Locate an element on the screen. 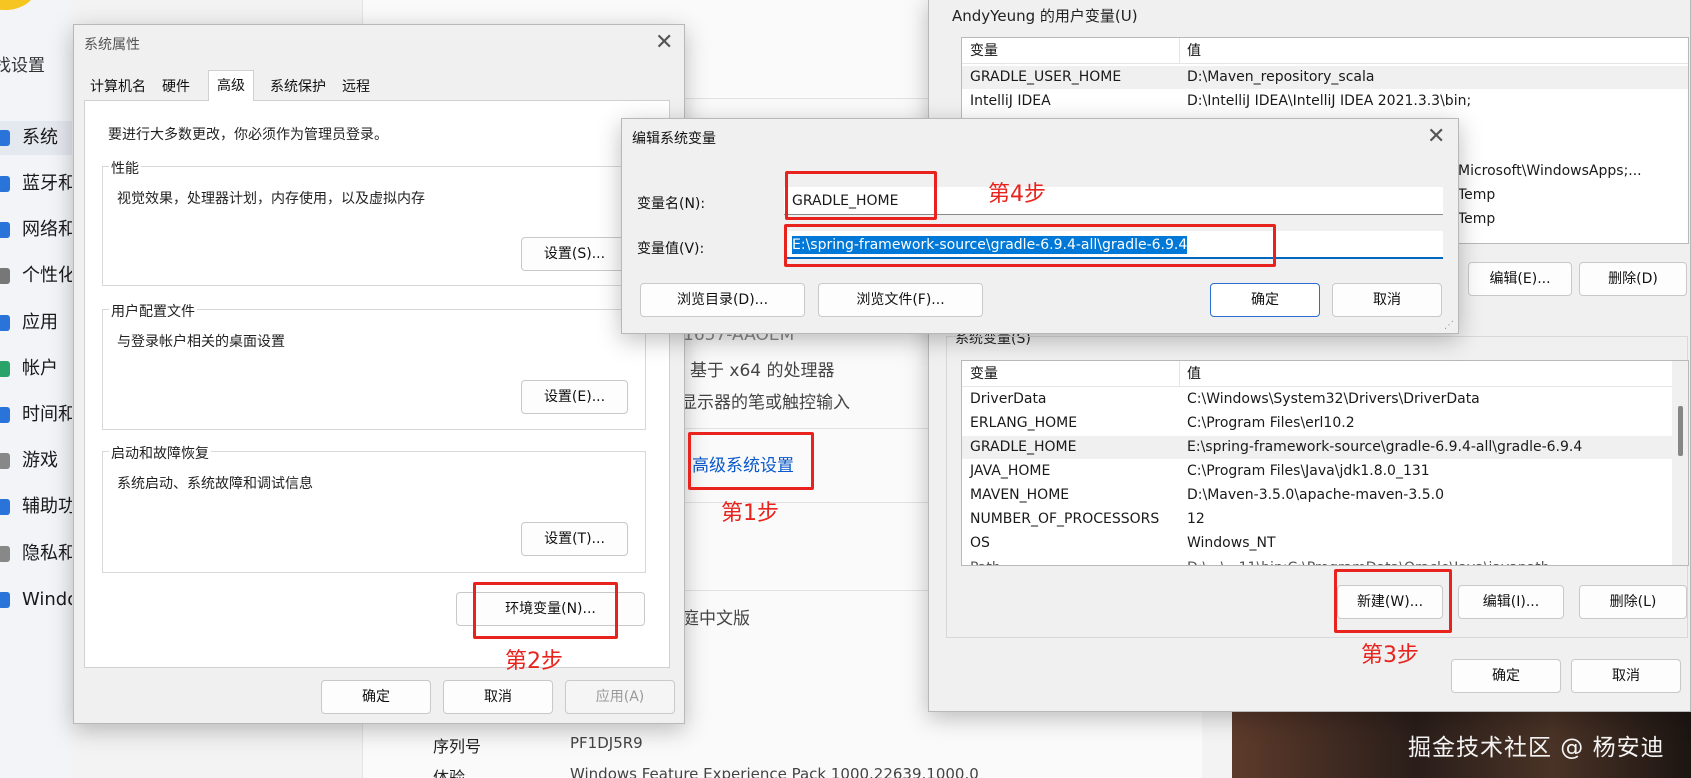 The width and height of the screenshot is (1691, 778). table-row: OS Windows_NT is located at coordinates (1325, 543).